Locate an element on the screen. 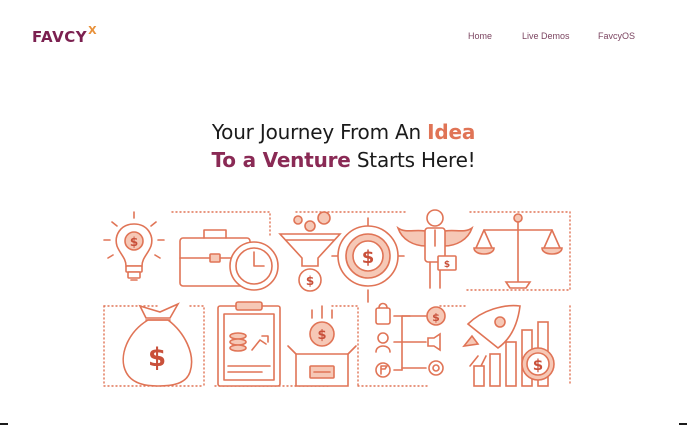 This screenshot has height=426, width=687. headline-line-2: To a Venture Starts Here! is located at coordinates (343, 160).